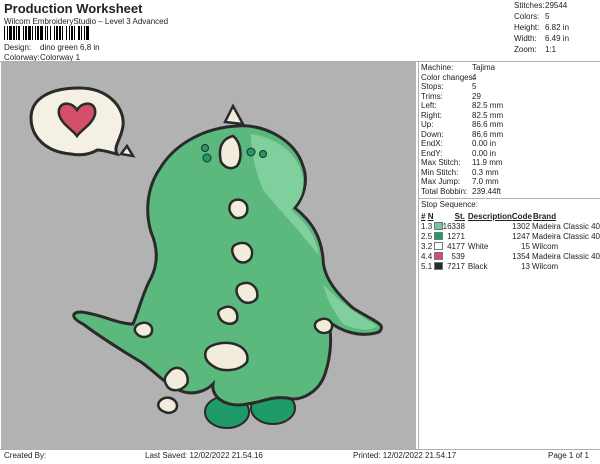  What do you see at coordinates (510, 135) in the screenshot?
I see `machine-info-row: Down: 86.6 mm` at bounding box center [510, 135].